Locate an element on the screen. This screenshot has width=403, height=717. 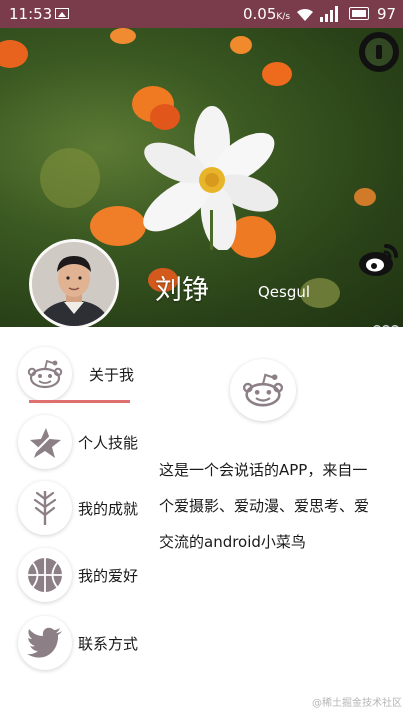
menu-item-achievements: 我的成就 is located at coordinates (78, 508).